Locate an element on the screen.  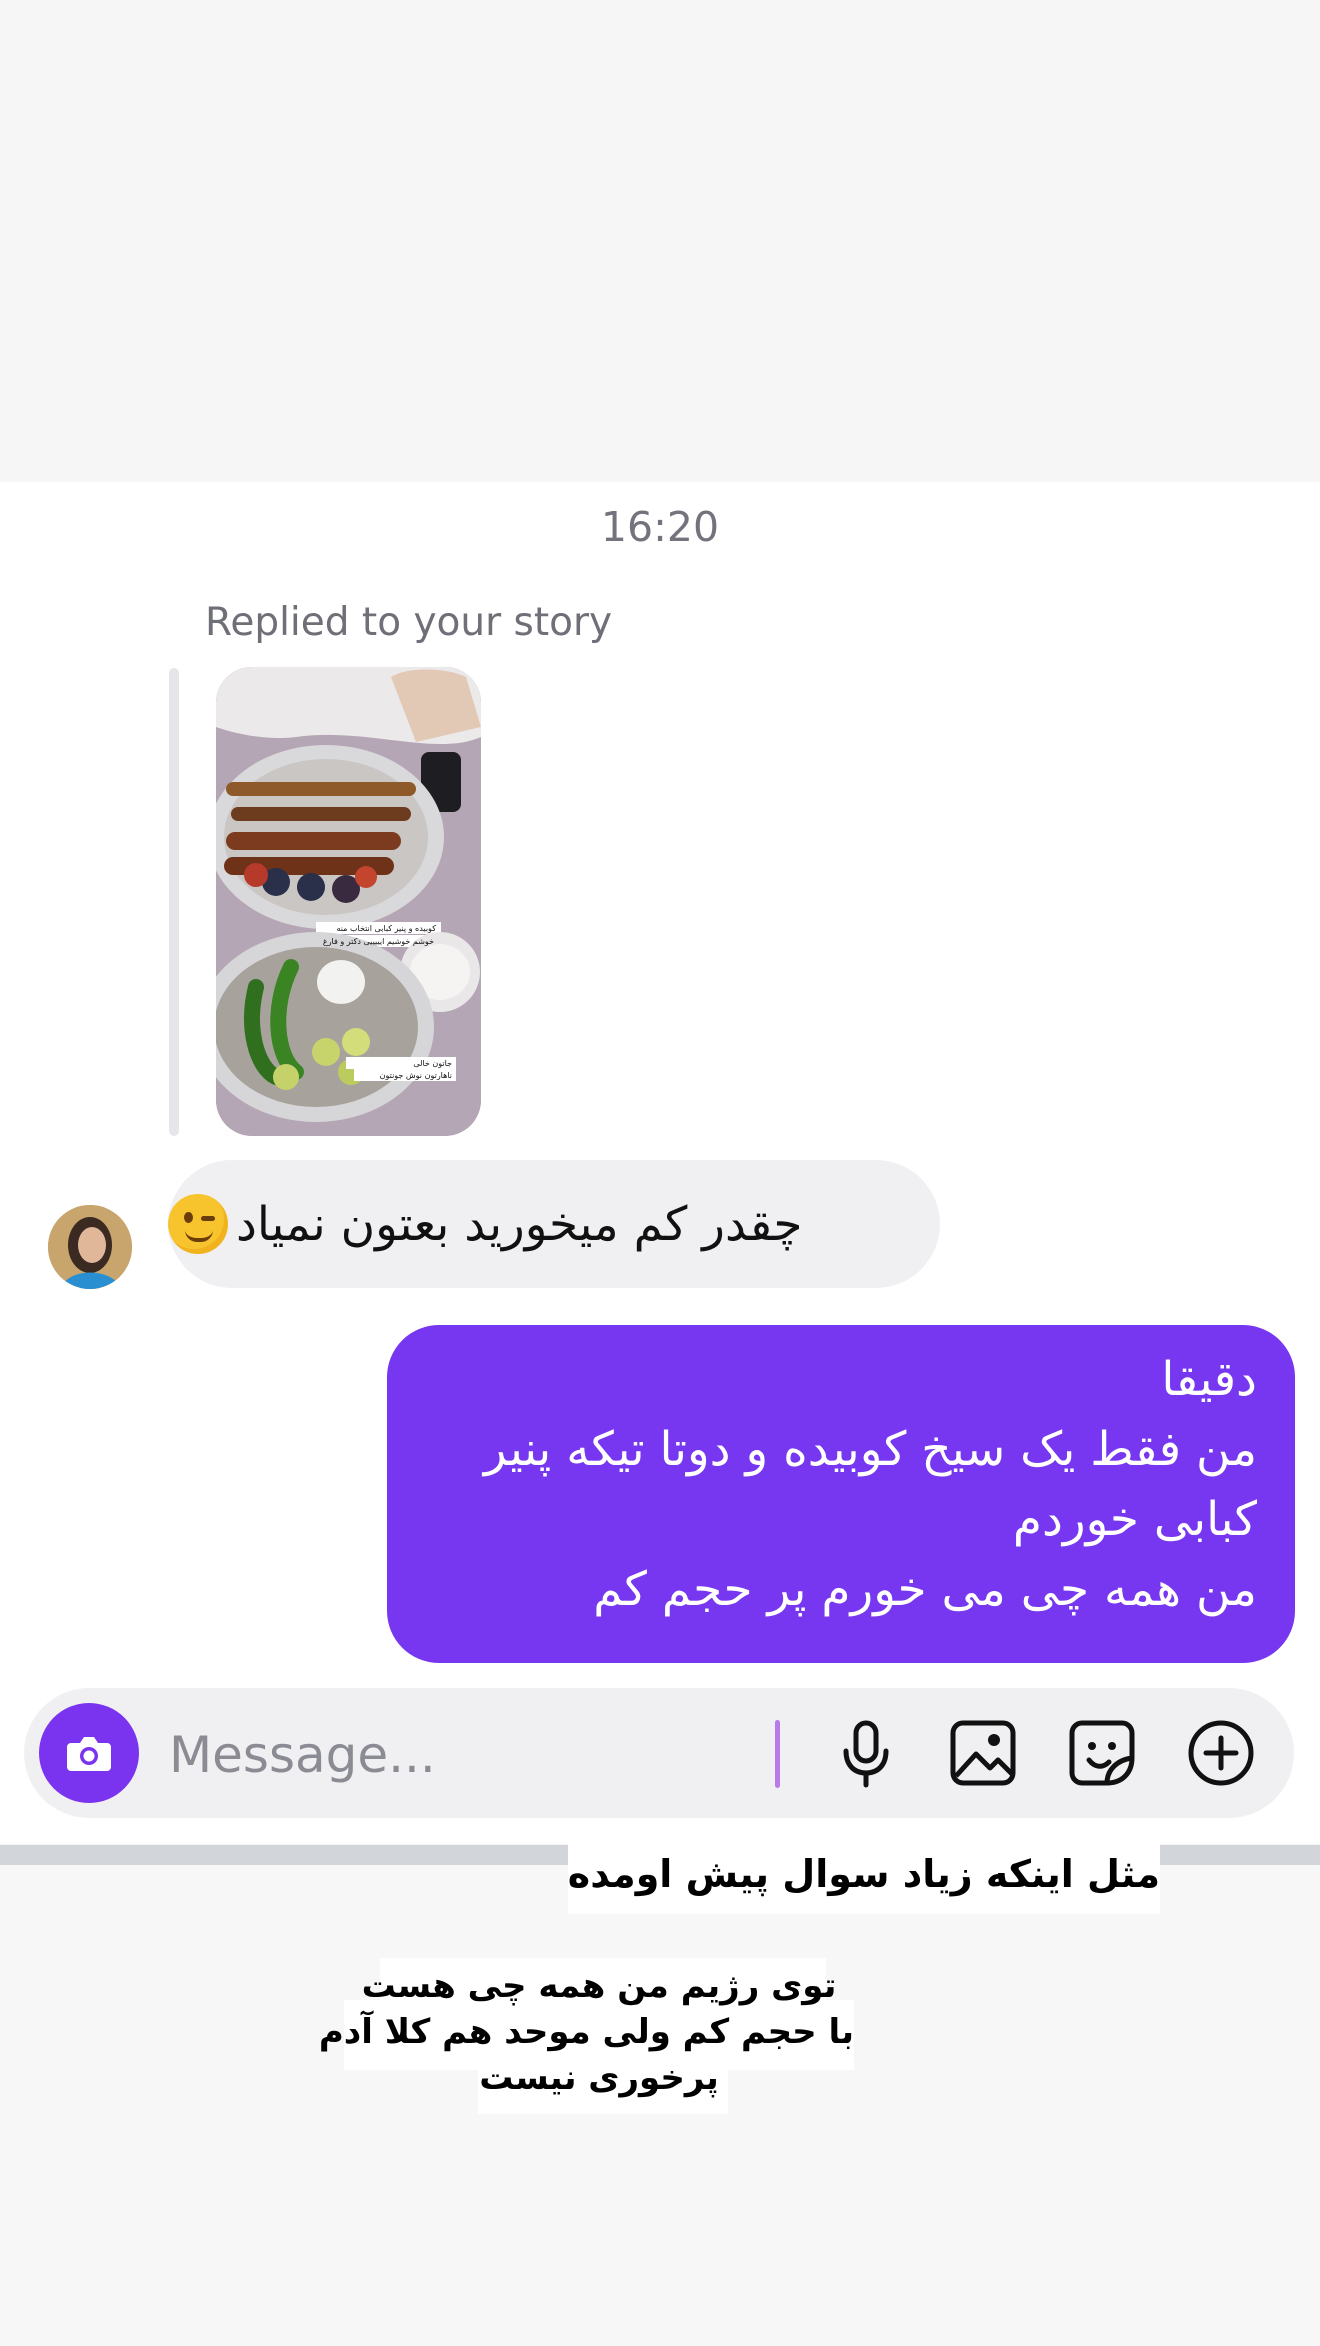
gallery-button is located at coordinates (983, 1753).